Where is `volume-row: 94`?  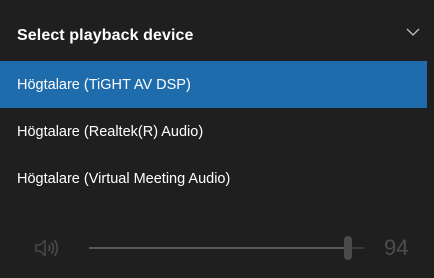
volume-row: 94 is located at coordinates (217, 248).